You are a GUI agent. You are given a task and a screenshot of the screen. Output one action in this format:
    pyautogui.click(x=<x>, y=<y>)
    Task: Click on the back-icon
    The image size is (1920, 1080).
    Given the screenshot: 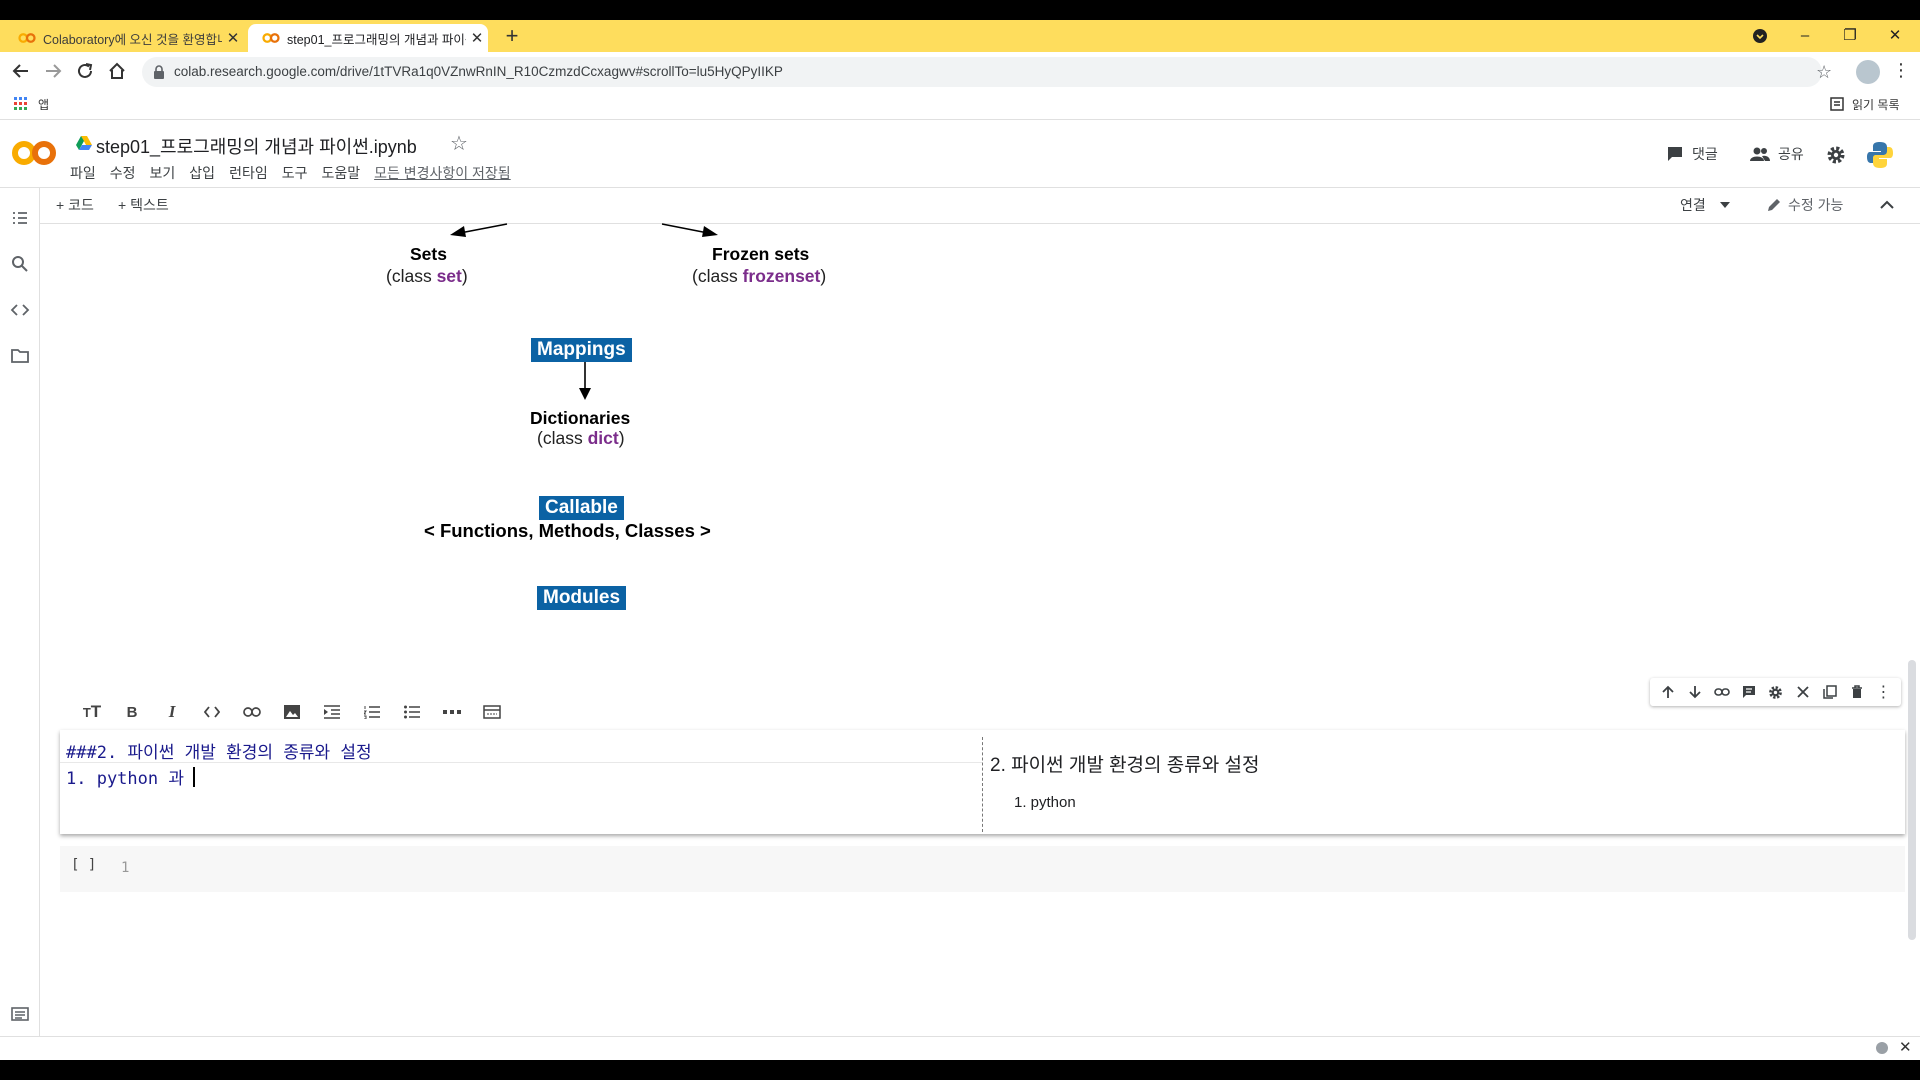 What is the action you would take?
    pyautogui.click(x=21, y=71)
    